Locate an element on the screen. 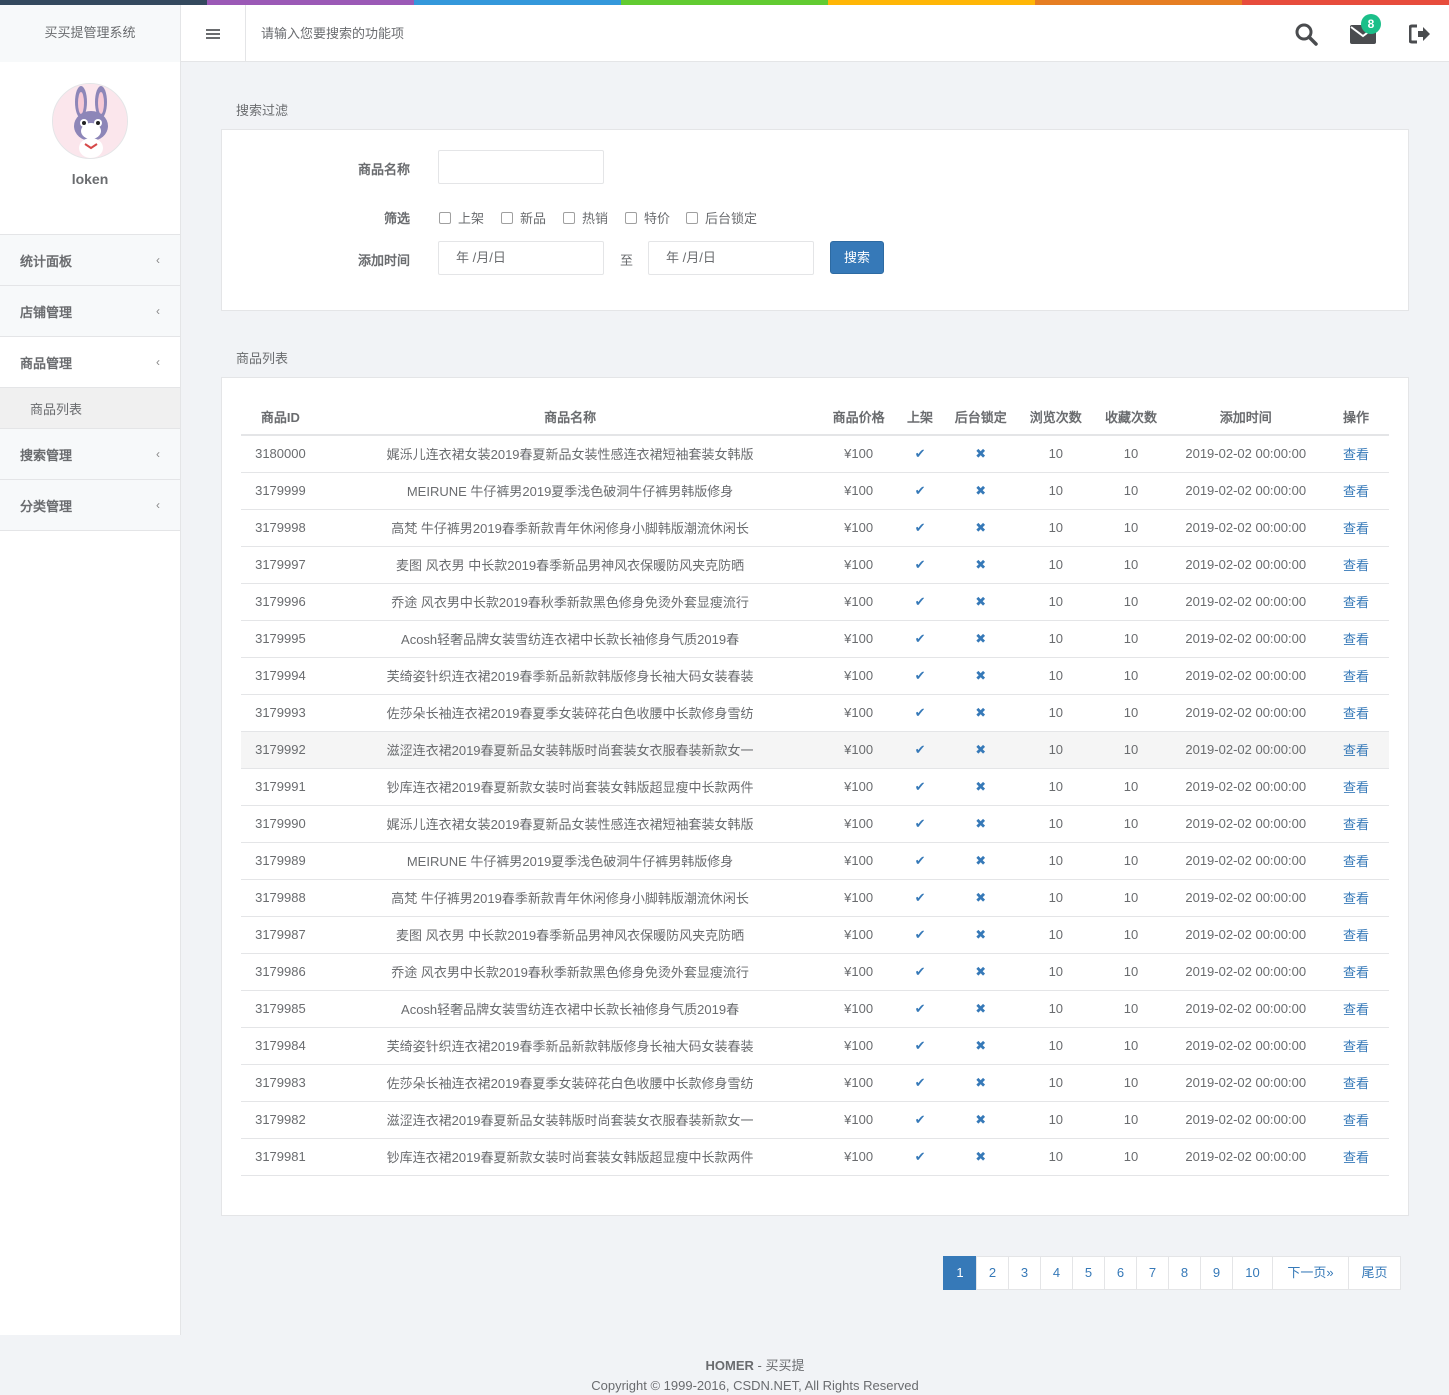 The height and width of the screenshot is (1395, 1449). product-name-cell: 佐莎朵长袖连衣裙2019春夏季女装碎花白色收腰中长款修身雪纺 is located at coordinates (570, 1083).